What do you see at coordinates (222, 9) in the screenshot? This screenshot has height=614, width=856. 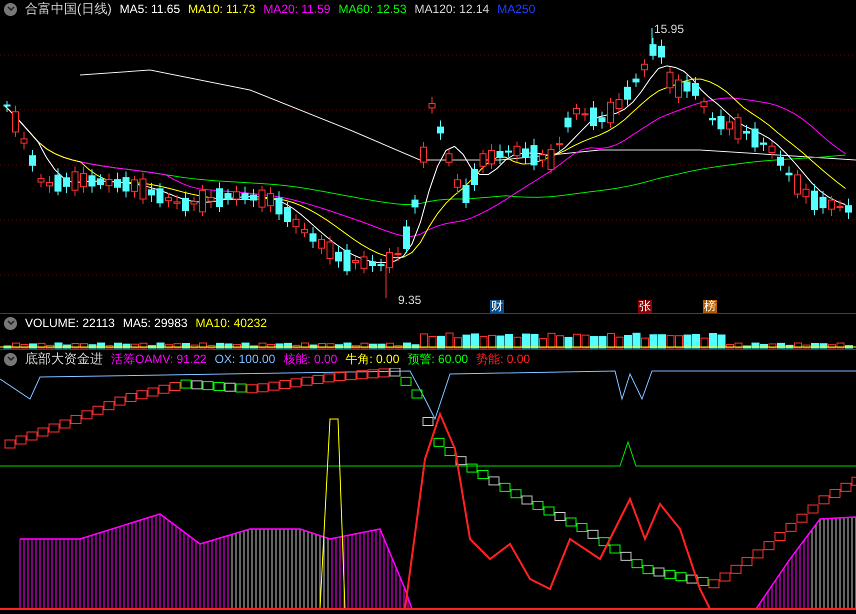 I see `indicator-value: MA10: 11.73` at bounding box center [222, 9].